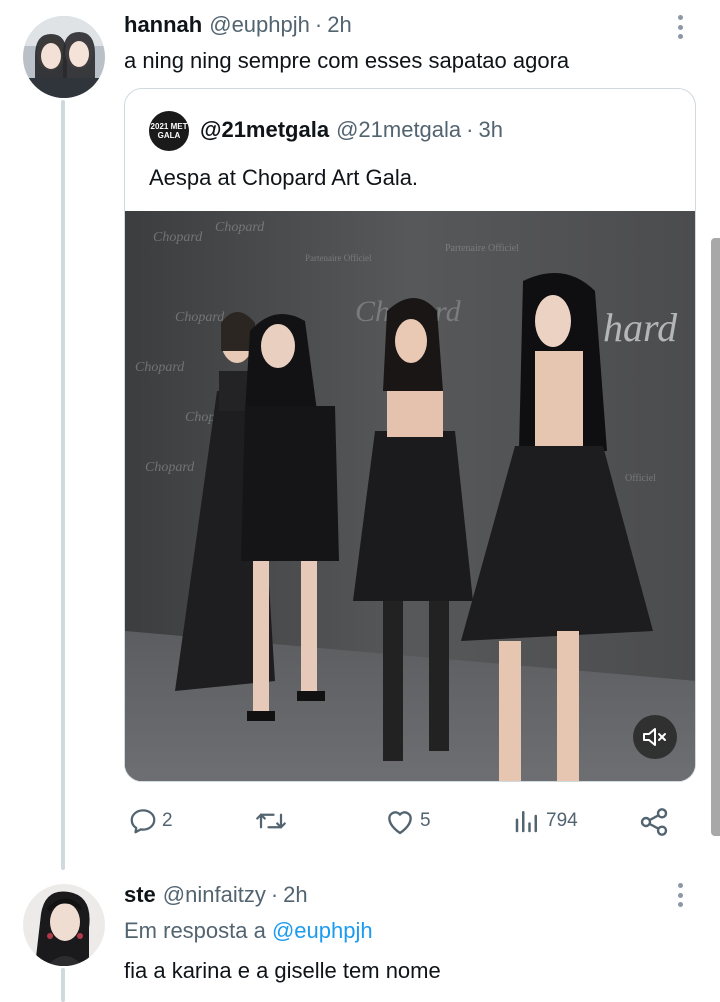  I want to click on quoted-tweet-header: @21metgala @21metgala · 3h, so click(351, 130).